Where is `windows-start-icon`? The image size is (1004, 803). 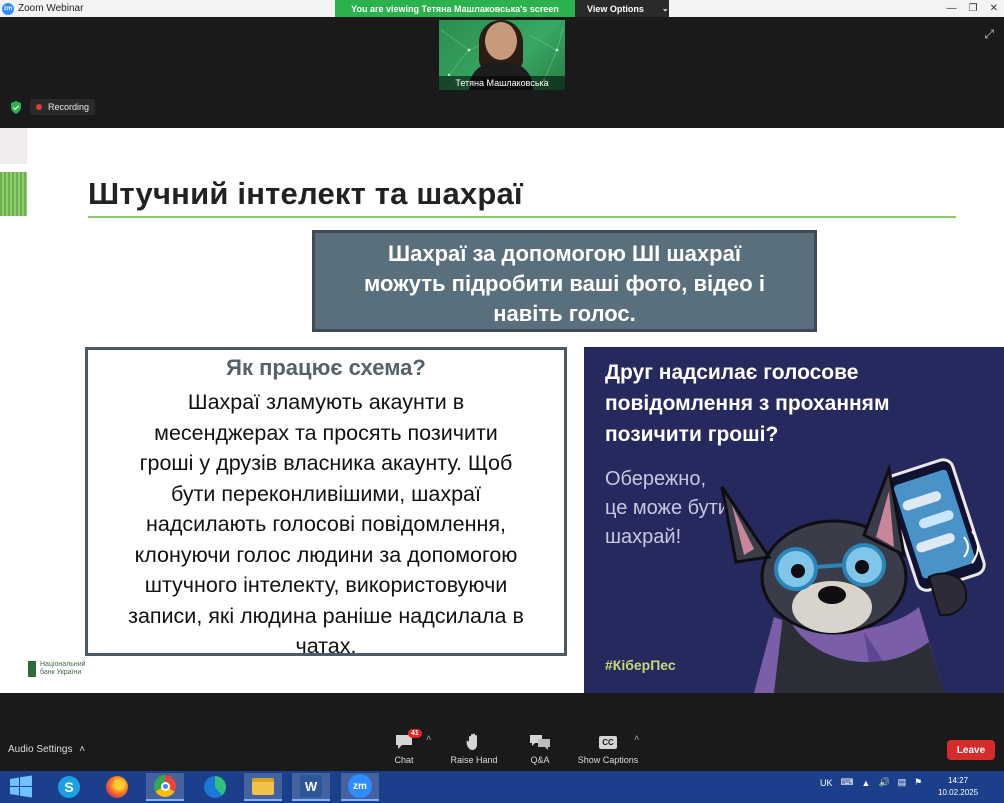 windows-start-icon is located at coordinates (21, 787).